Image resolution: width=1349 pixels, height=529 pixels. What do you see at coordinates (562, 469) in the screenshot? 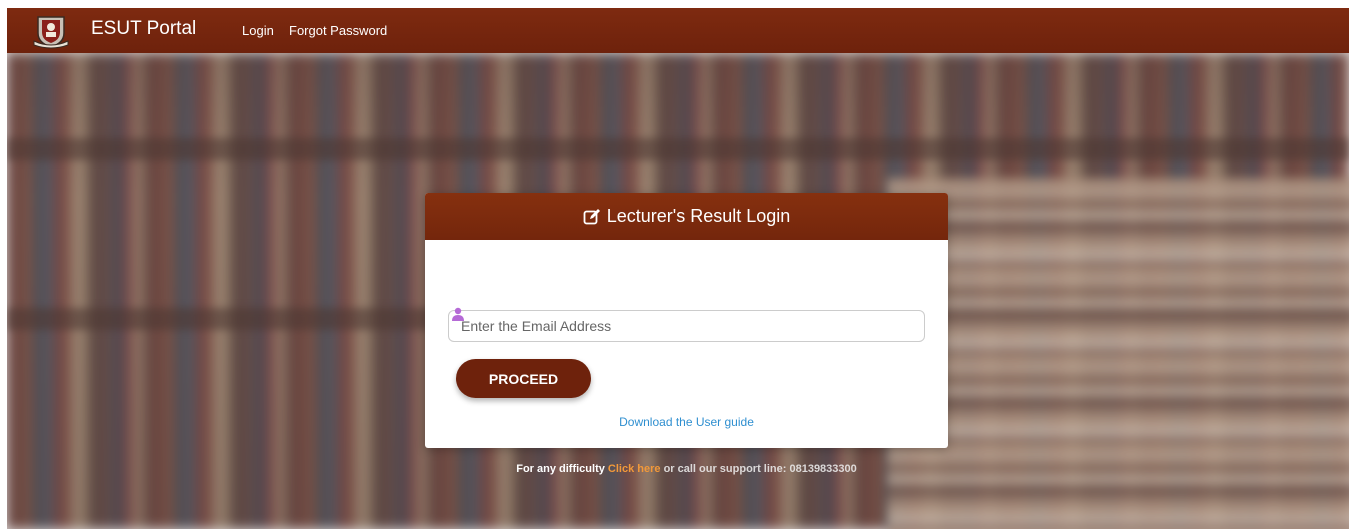
I see `support-note-prefix: For any difficulty` at bounding box center [562, 469].